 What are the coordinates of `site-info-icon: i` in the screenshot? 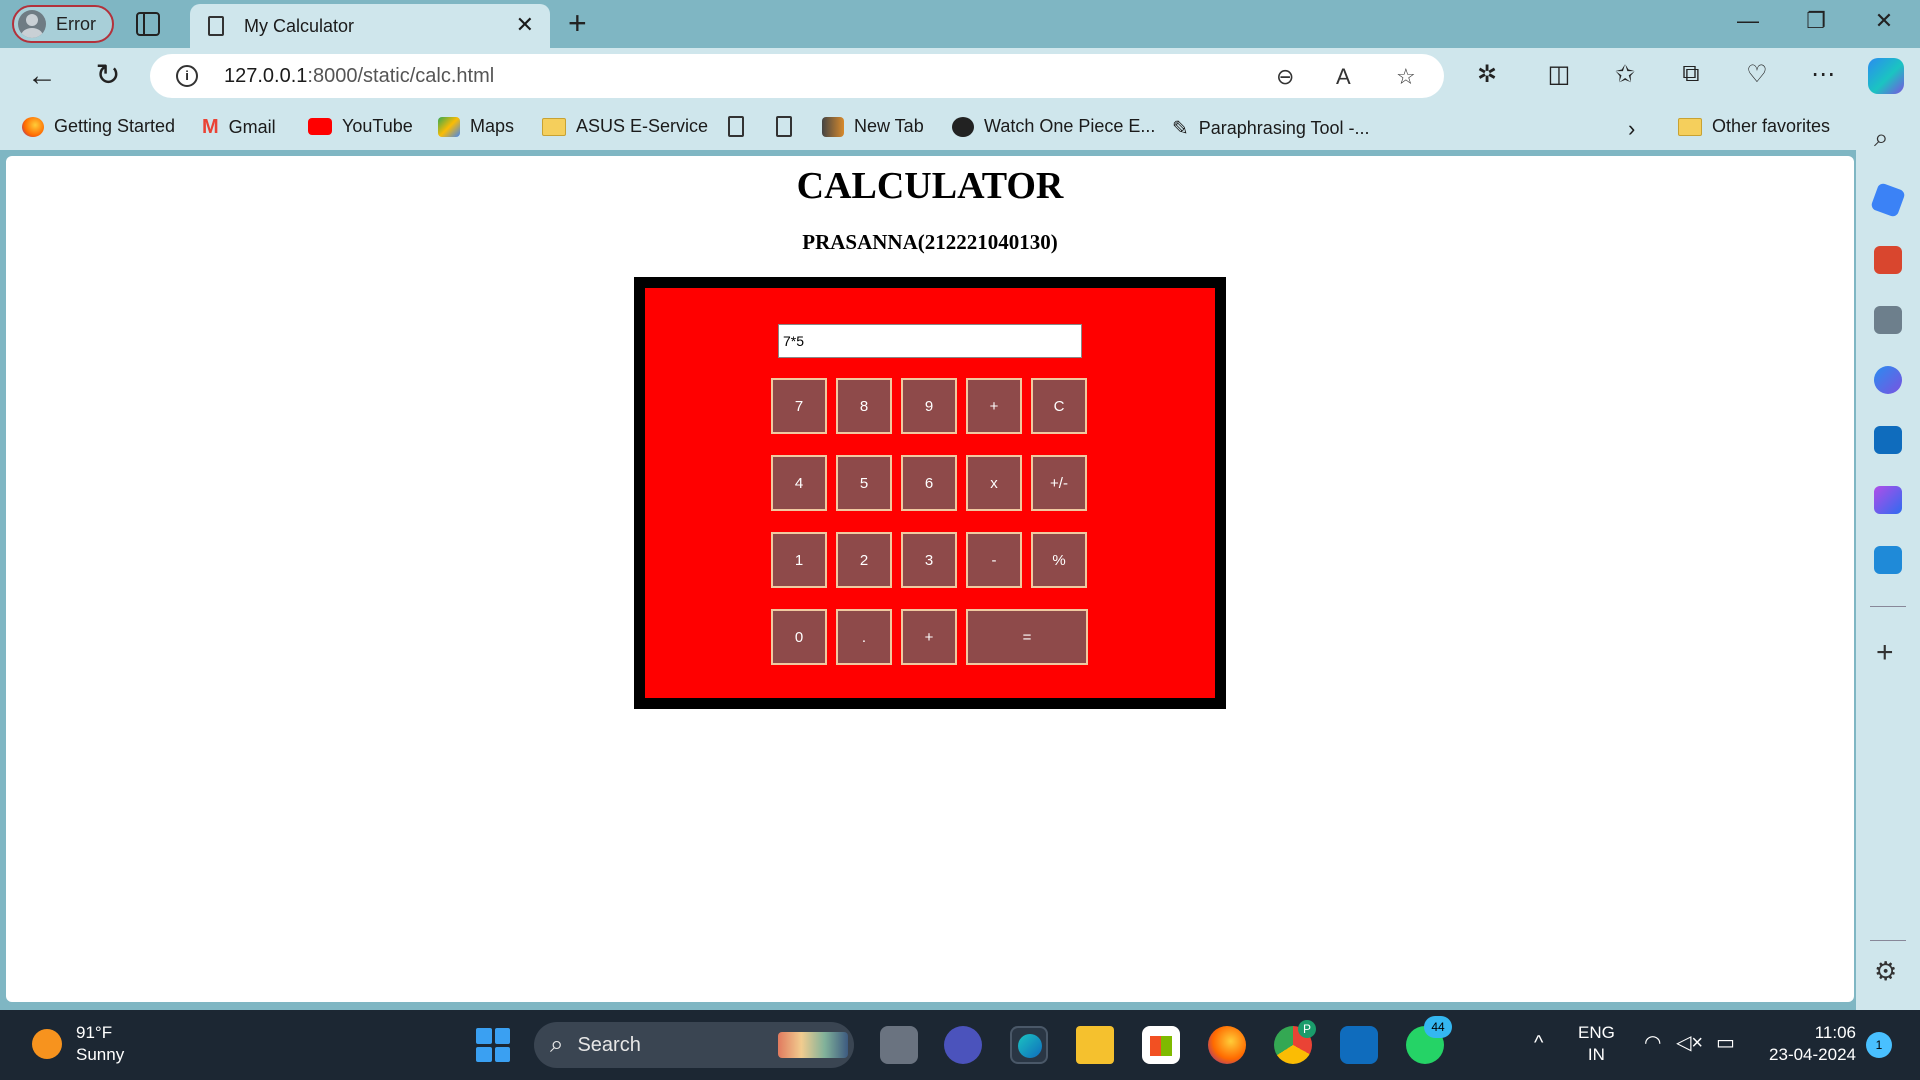 It's located at (187, 76).